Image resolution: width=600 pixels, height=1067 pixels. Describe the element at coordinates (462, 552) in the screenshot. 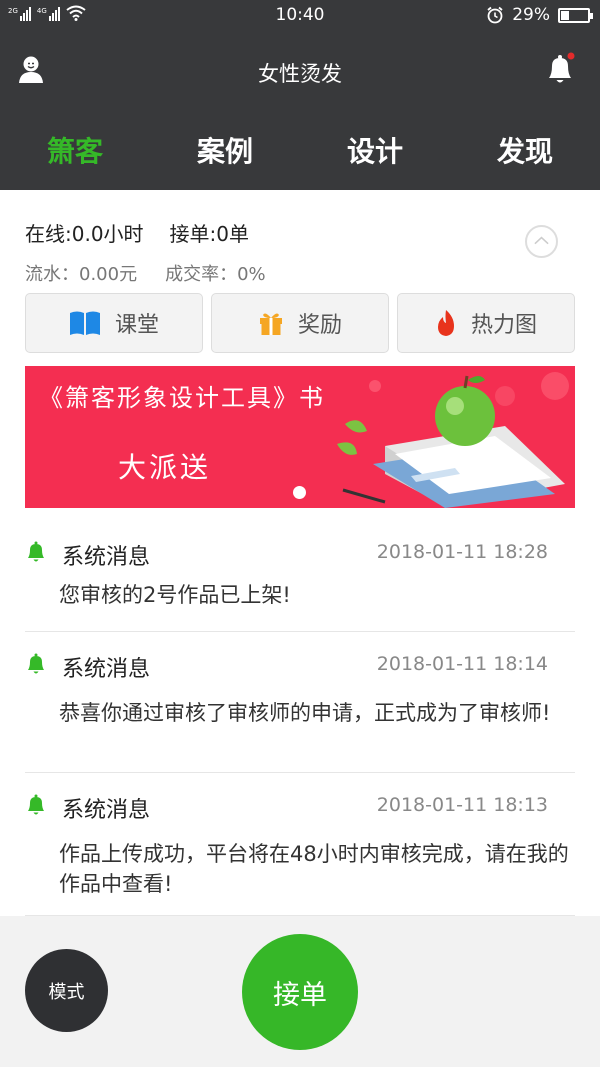

I see `message-time: 2018-01-11 18:28` at that location.